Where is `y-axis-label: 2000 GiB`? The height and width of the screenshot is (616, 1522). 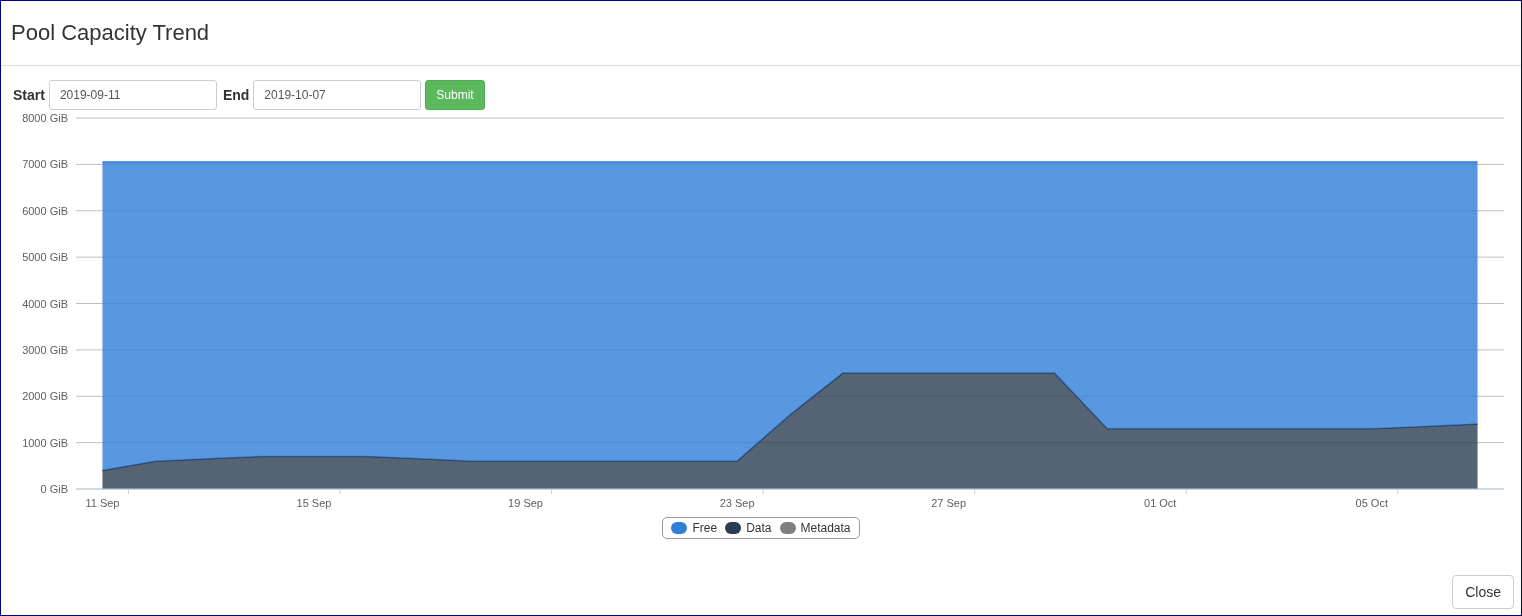 y-axis-label: 2000 GiB is located at coordinates (45, 396).